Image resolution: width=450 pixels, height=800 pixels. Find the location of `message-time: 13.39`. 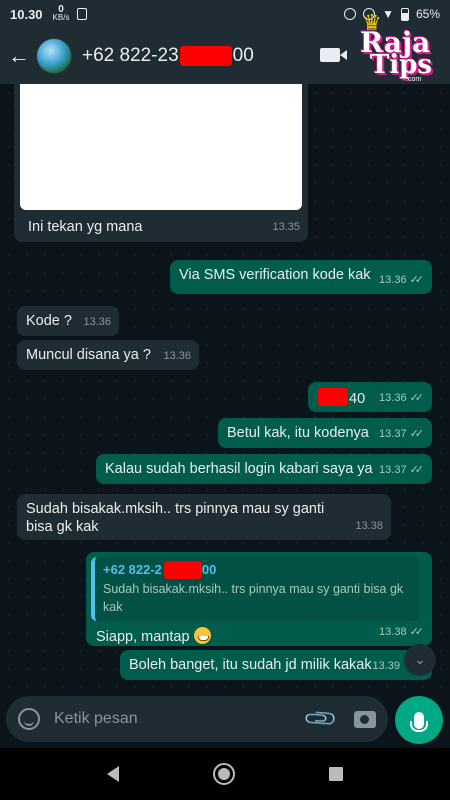

message-time: 13.39 is located at coordinates (386, 666).